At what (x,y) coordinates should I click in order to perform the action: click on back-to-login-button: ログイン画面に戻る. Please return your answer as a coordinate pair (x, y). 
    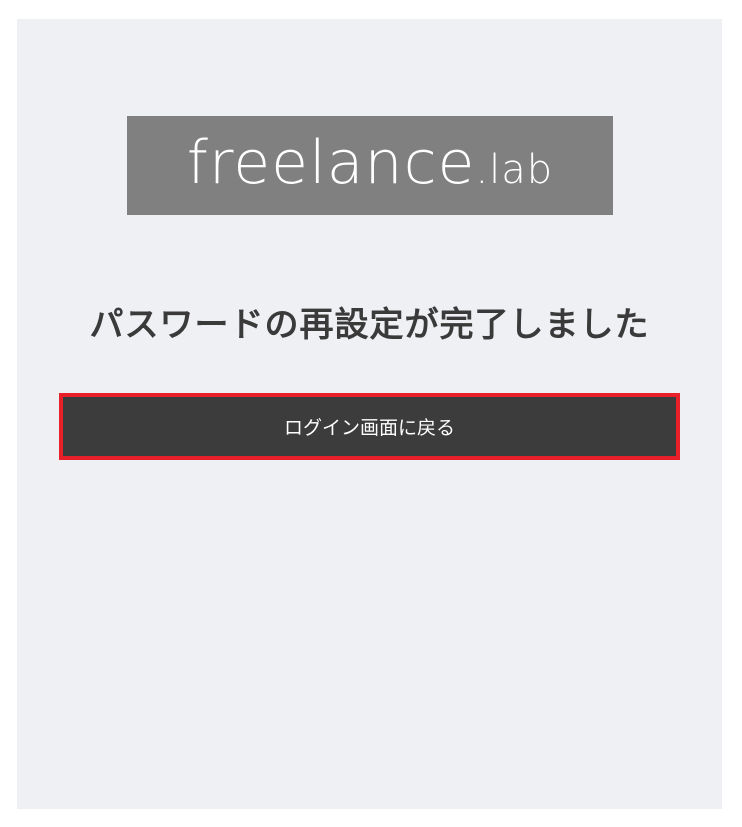
    Looking at the image, I should click on (369, 426).